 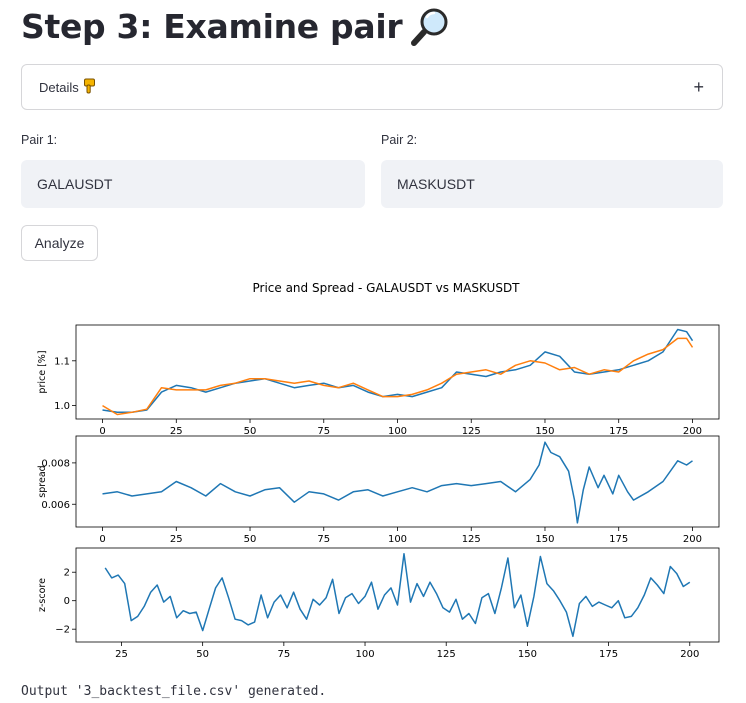 What do you see at coordinates (176, 431) in the screenshot?
I see `panel1-xtick-label: 25` at bounding box center [176, 431].